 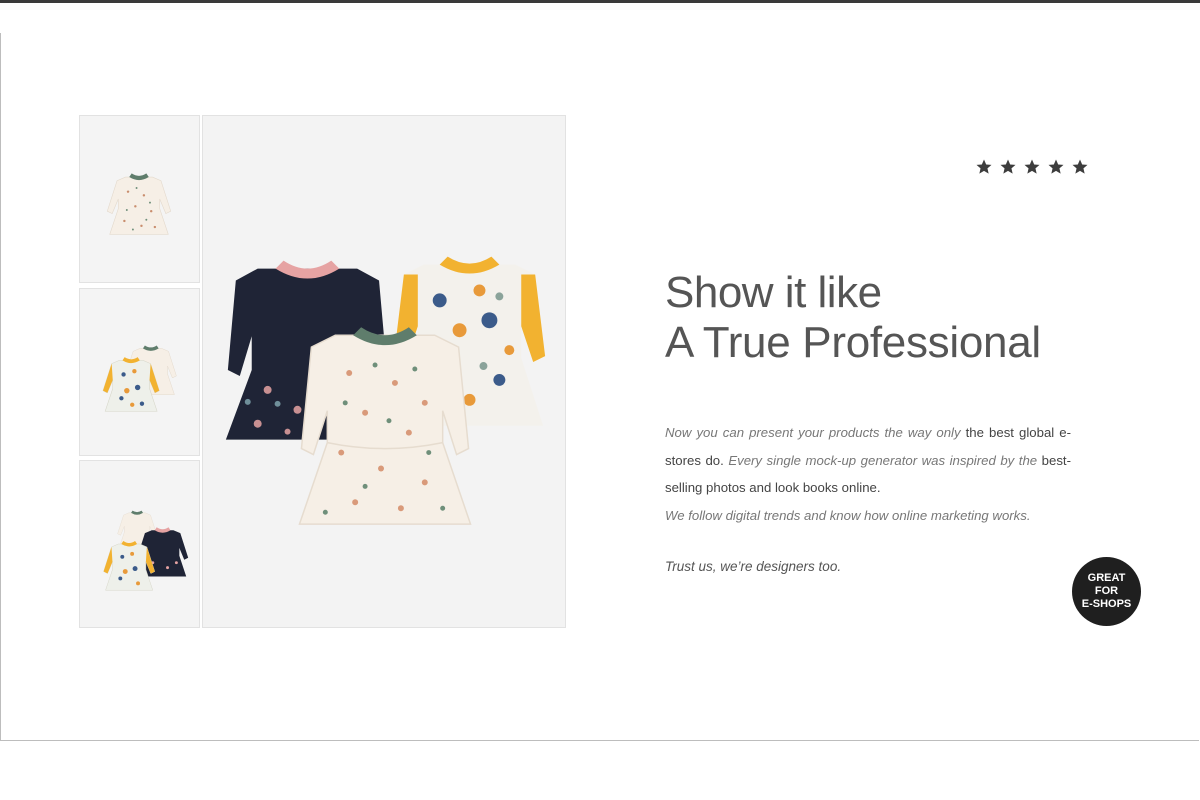 I want to click on three-dresses-icon, so click(x=146, y=550).